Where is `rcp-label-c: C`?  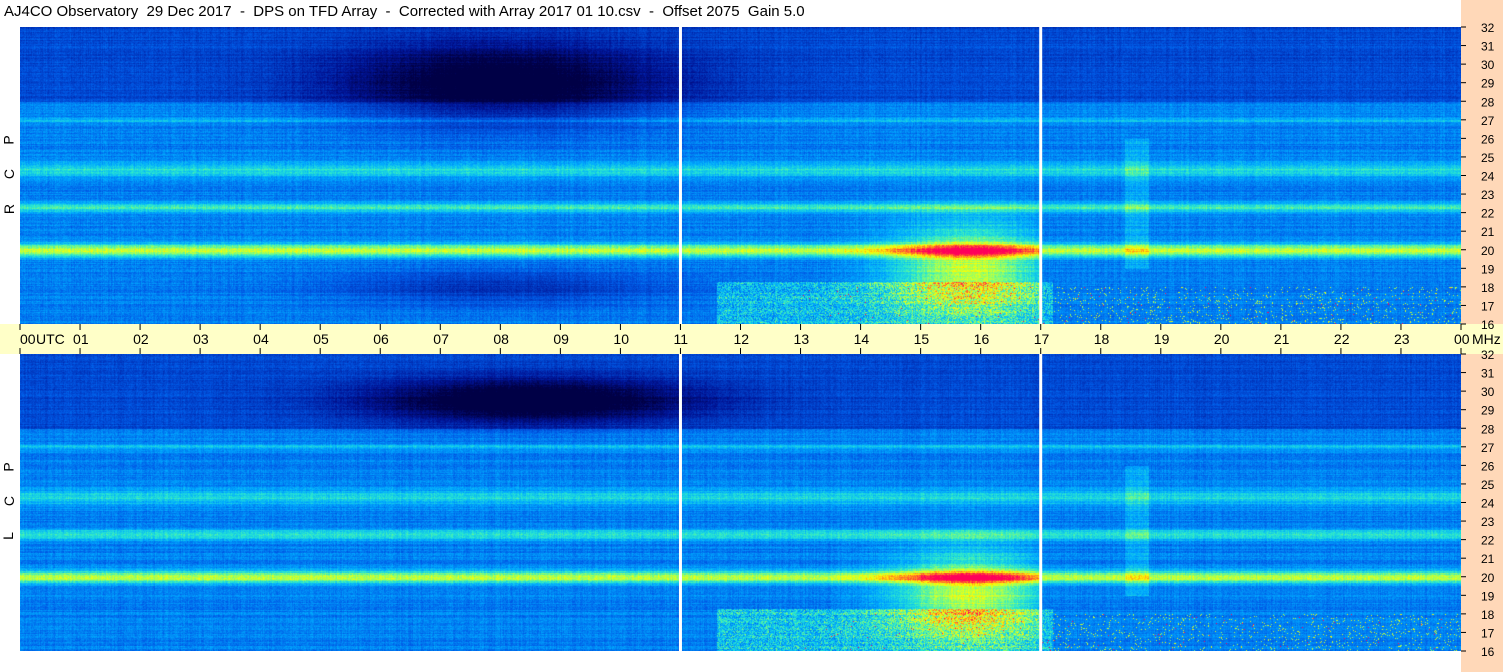
rcp-label-c: C is located at coordinates (9, 174).